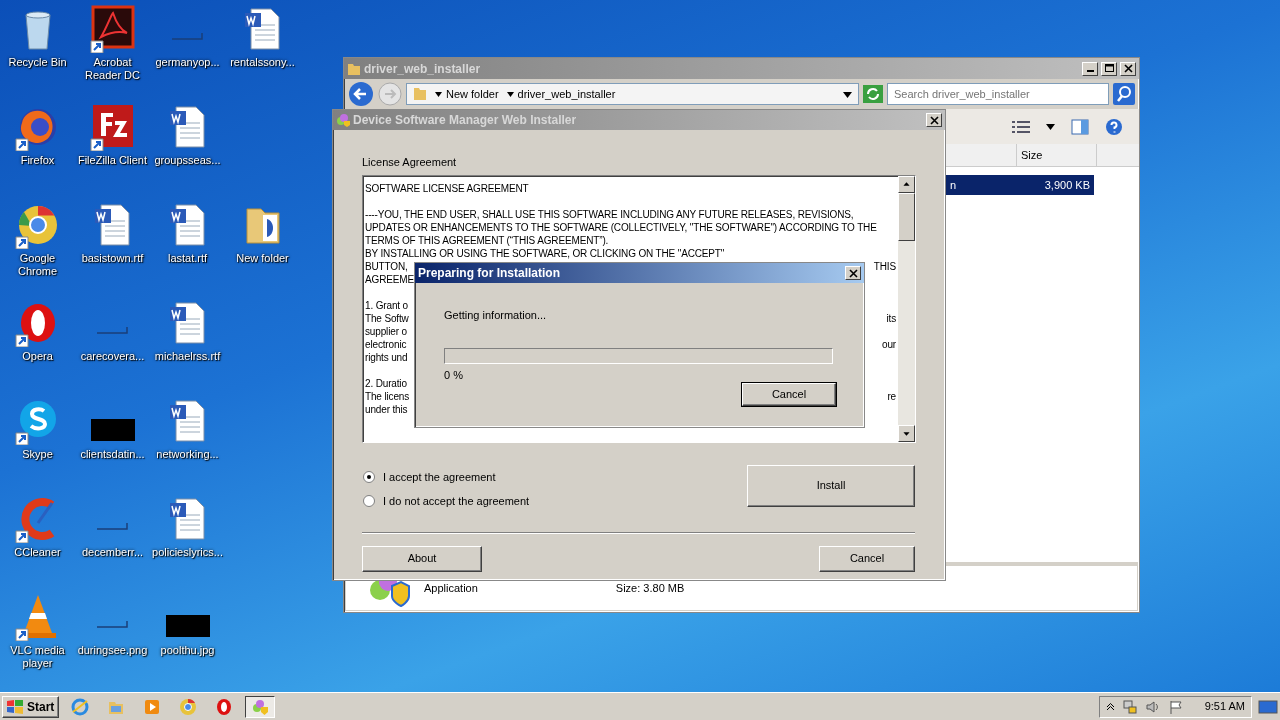  What do you see at coordinates (545, 253) in the screenshot?
I see `license-text: BY INSTALLING OR USING THE SOFTWARE, OR CLICKING ON THE "ACCEPT"` at bounding box center [545, 253].